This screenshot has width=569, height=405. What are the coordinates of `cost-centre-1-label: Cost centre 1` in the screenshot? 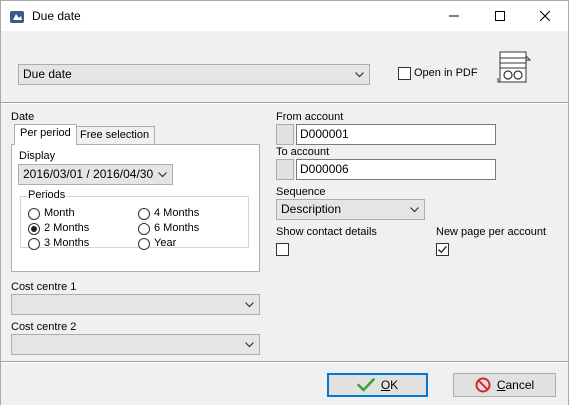 It's located at (44, 287).